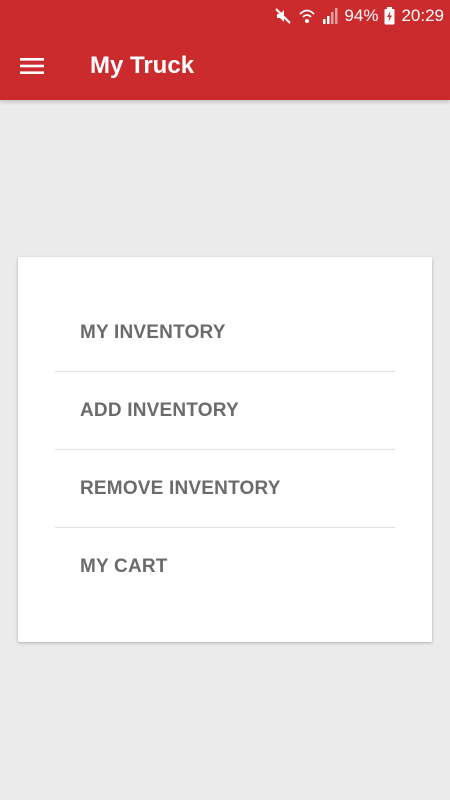 The height and width of the screenshot is (800, 450). What do you see at coordinates (283, 16) in the screenshot?
I see `mute-icon` at bounding box center [283, 16].